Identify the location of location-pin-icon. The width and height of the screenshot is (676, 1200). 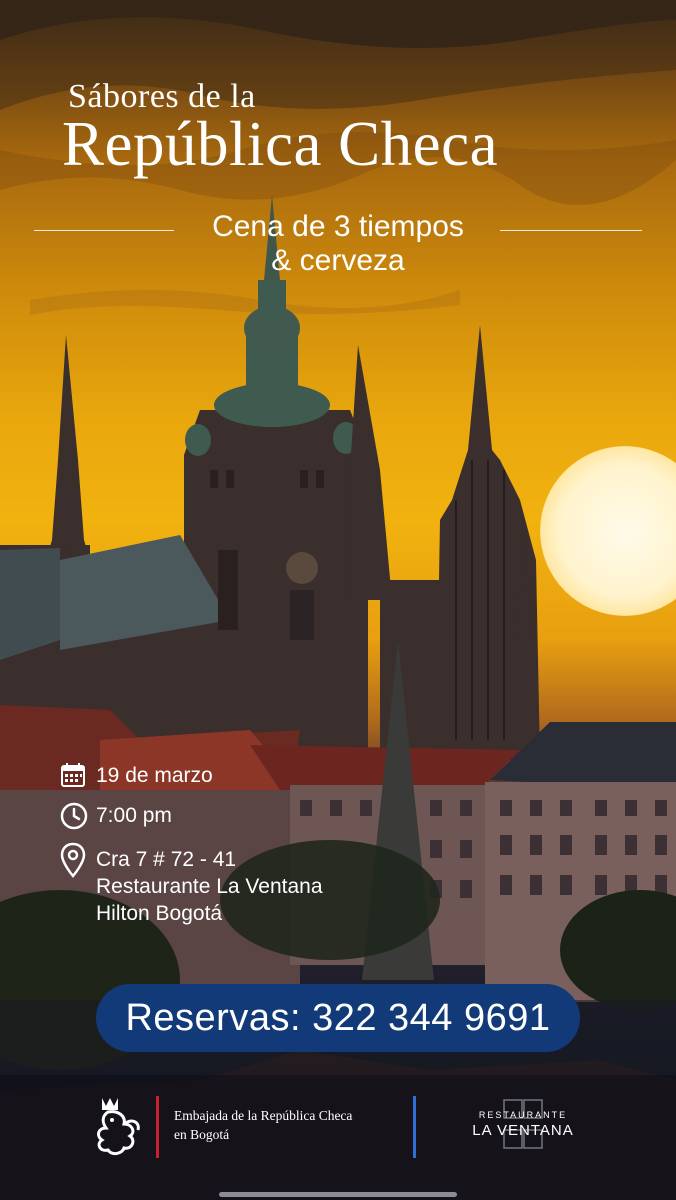
(73, 860).